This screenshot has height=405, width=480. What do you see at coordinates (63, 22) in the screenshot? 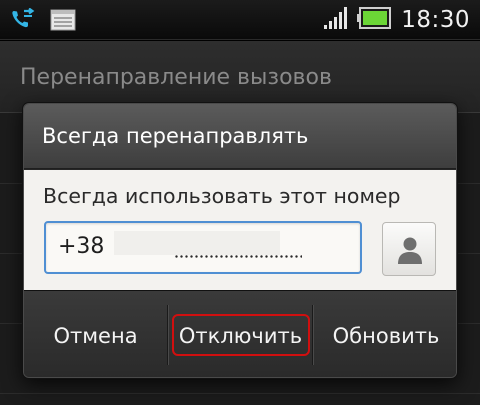
I see `notes-icon` at bounding box center [63, 22].